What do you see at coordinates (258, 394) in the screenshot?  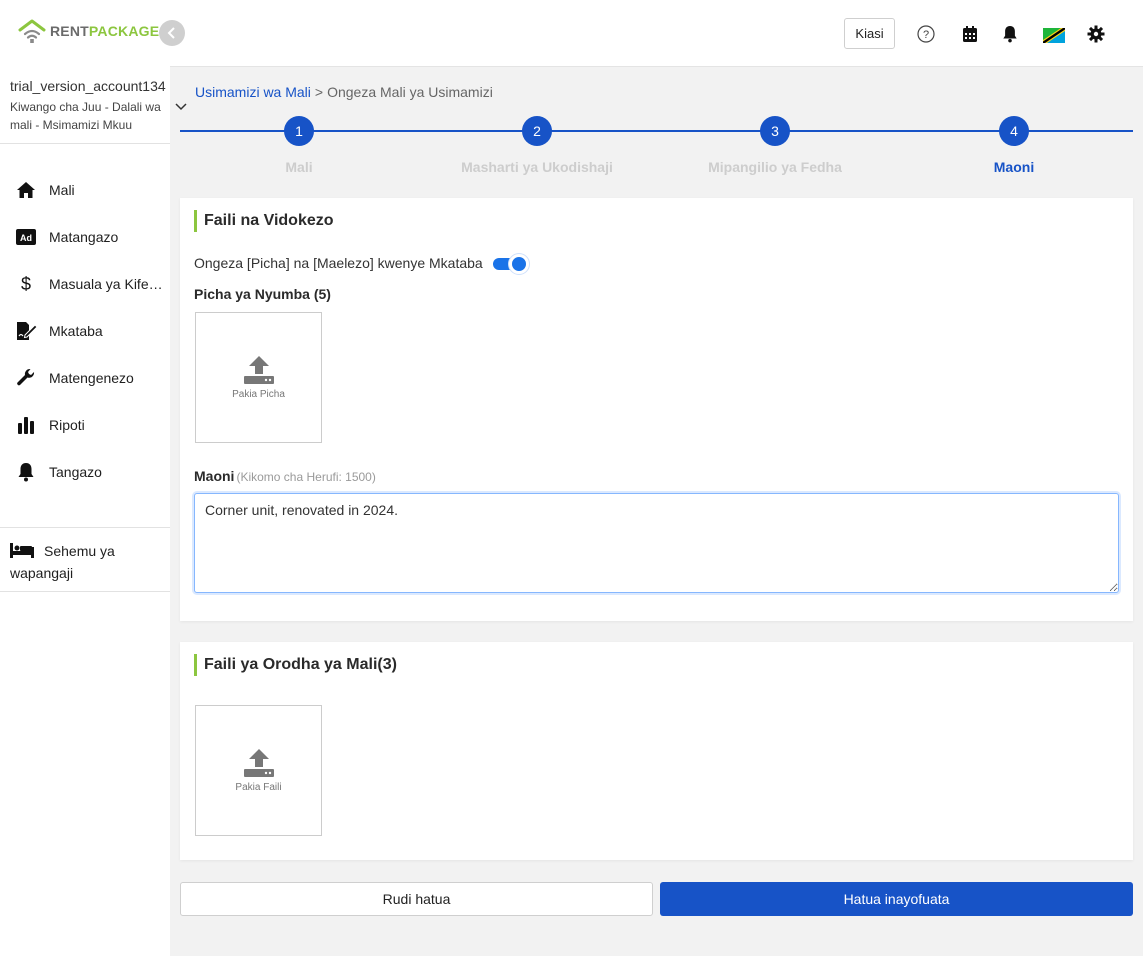 I see `upload-photo-label: Pakia Picha` at bounding box center [258, 394].